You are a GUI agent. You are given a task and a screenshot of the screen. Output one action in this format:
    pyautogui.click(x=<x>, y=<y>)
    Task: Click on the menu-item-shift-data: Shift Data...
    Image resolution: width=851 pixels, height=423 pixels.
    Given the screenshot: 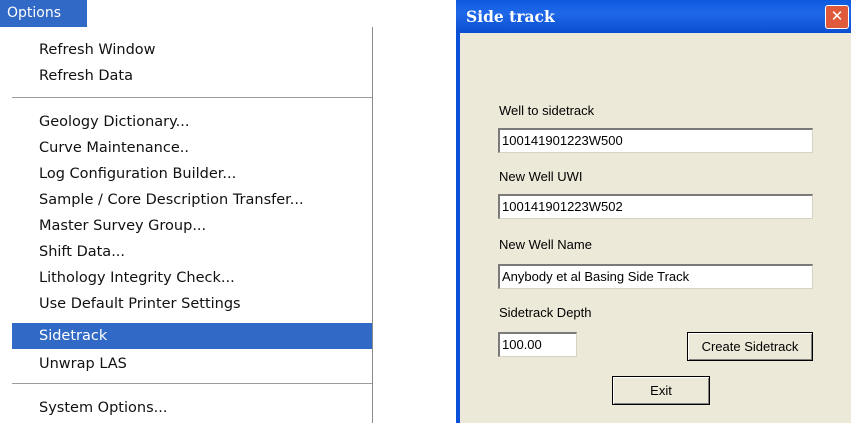 What is the action you would take?
    pyautogui.click(x=192, y=252)
    